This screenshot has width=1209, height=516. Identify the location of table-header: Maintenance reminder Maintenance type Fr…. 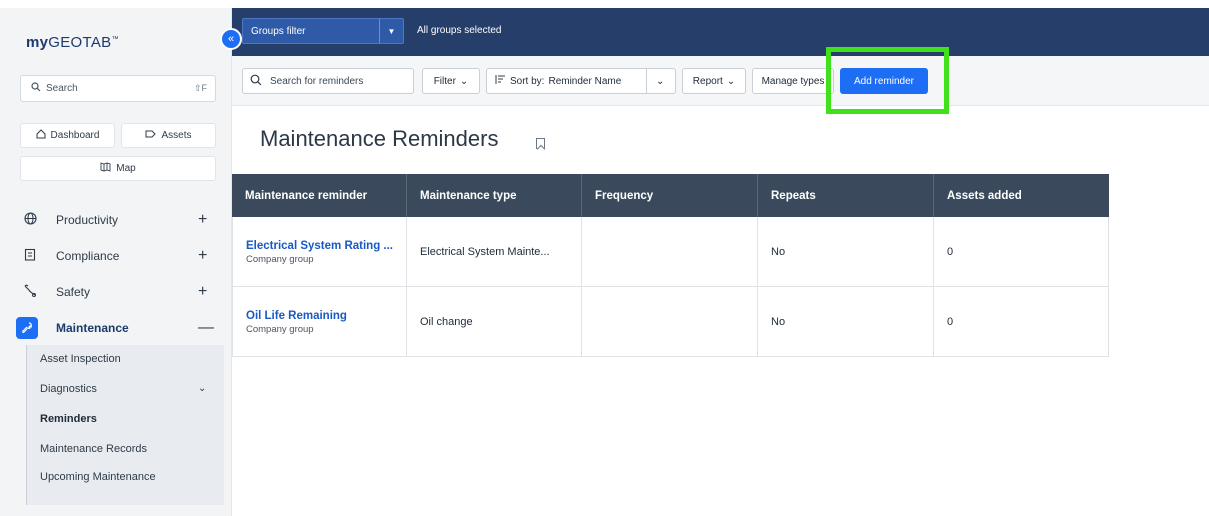
(670, 195).